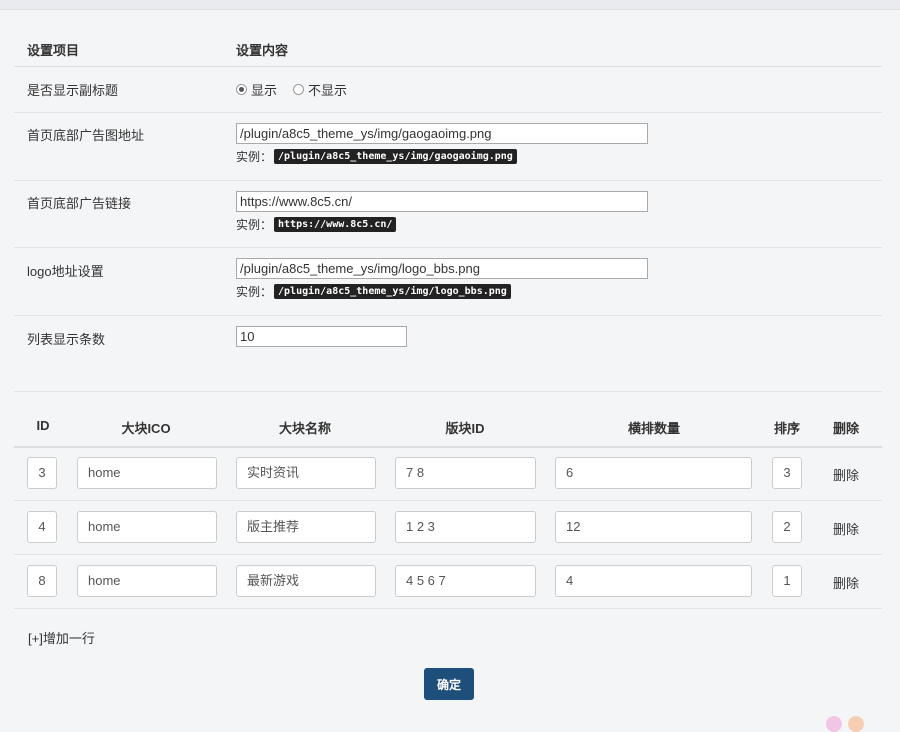 The width and height of the screenshot is (900, 732). What do you see at coordinates (442, 201) in the screenshot?
I see `ad-link-input: https://www.8c5.cn/` at bounding box center [442, 201].